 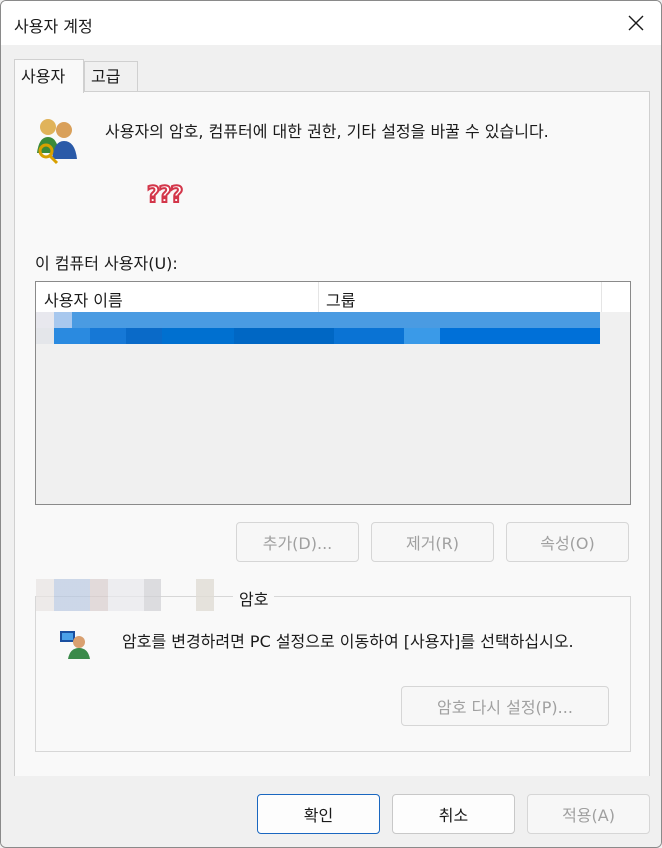 I want to click on close-button, so click(x=636, y=23).